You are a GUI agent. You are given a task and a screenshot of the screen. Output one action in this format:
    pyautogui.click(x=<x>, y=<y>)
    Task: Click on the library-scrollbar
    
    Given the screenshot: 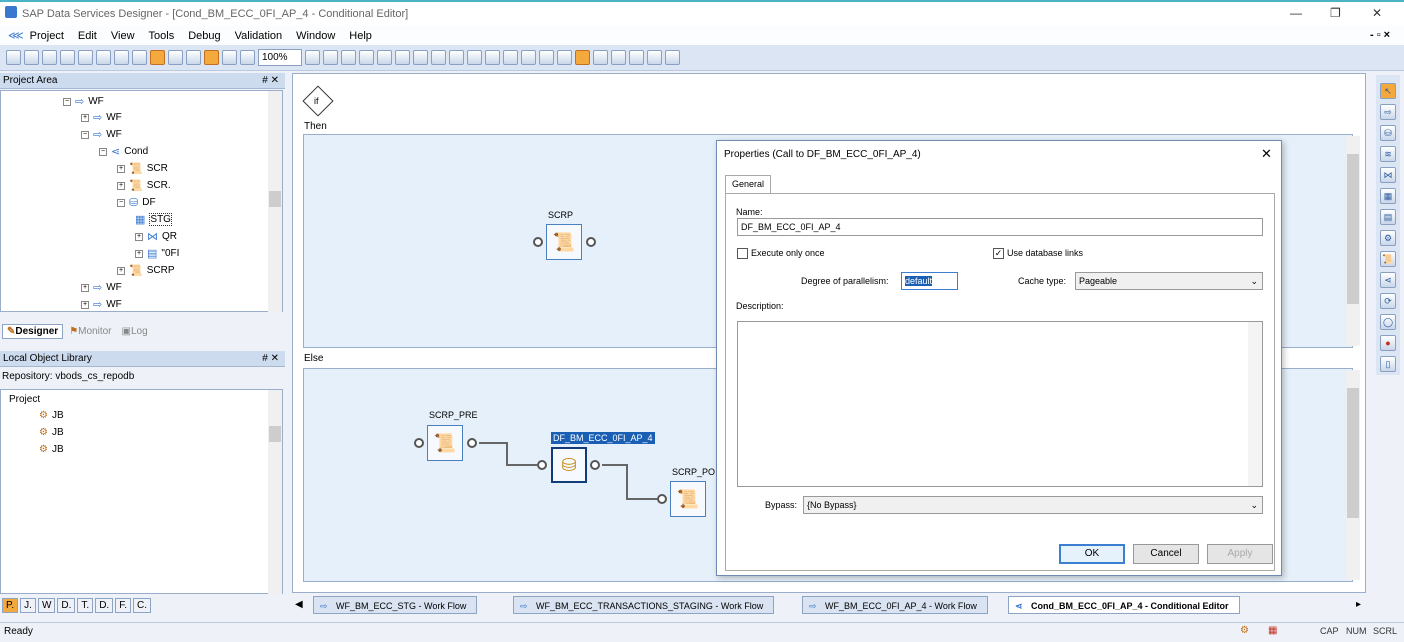 What is the action you would take?
    pyautogui.click(x=275, y=492)
    